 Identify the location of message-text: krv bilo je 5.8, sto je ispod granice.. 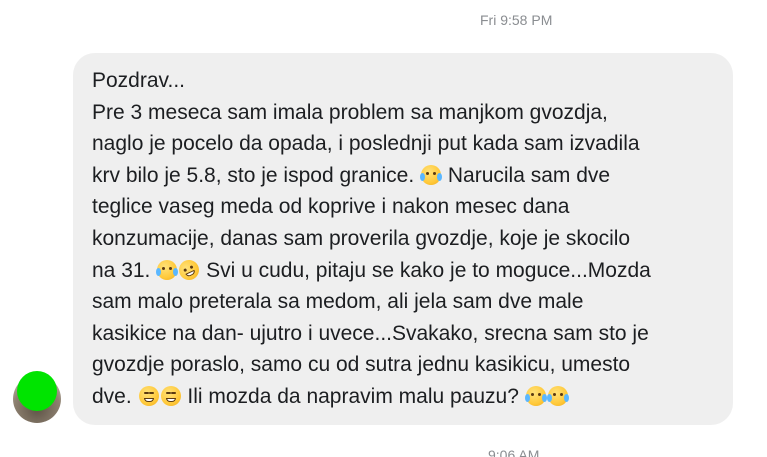
(253, 175).